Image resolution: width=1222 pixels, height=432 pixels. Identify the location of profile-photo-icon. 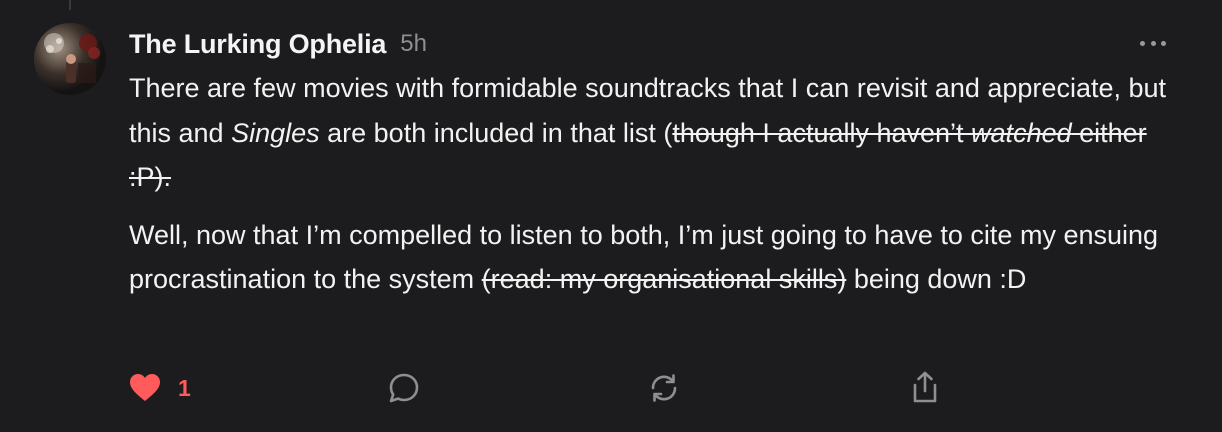
(70, 59).